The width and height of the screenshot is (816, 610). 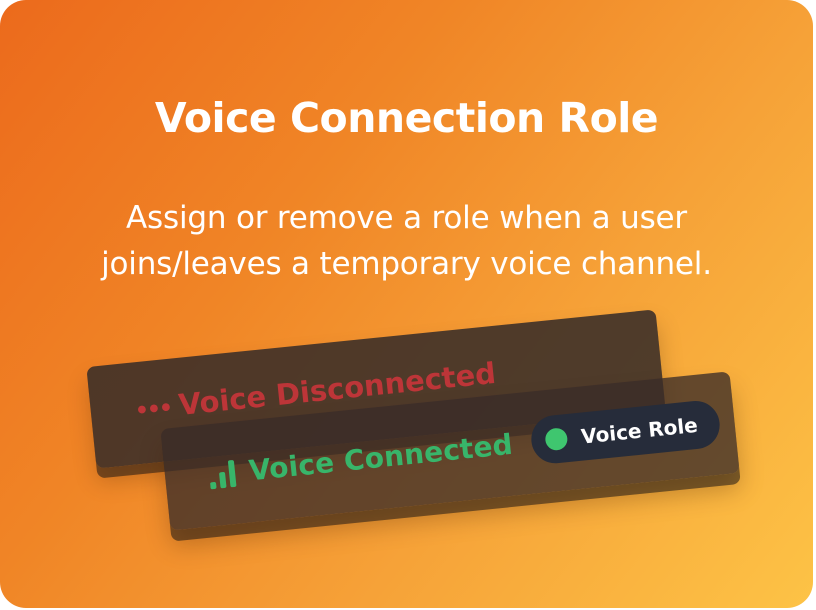 I want to click on ellipsis-dots-icon: •••, so click(x=153, y=409).